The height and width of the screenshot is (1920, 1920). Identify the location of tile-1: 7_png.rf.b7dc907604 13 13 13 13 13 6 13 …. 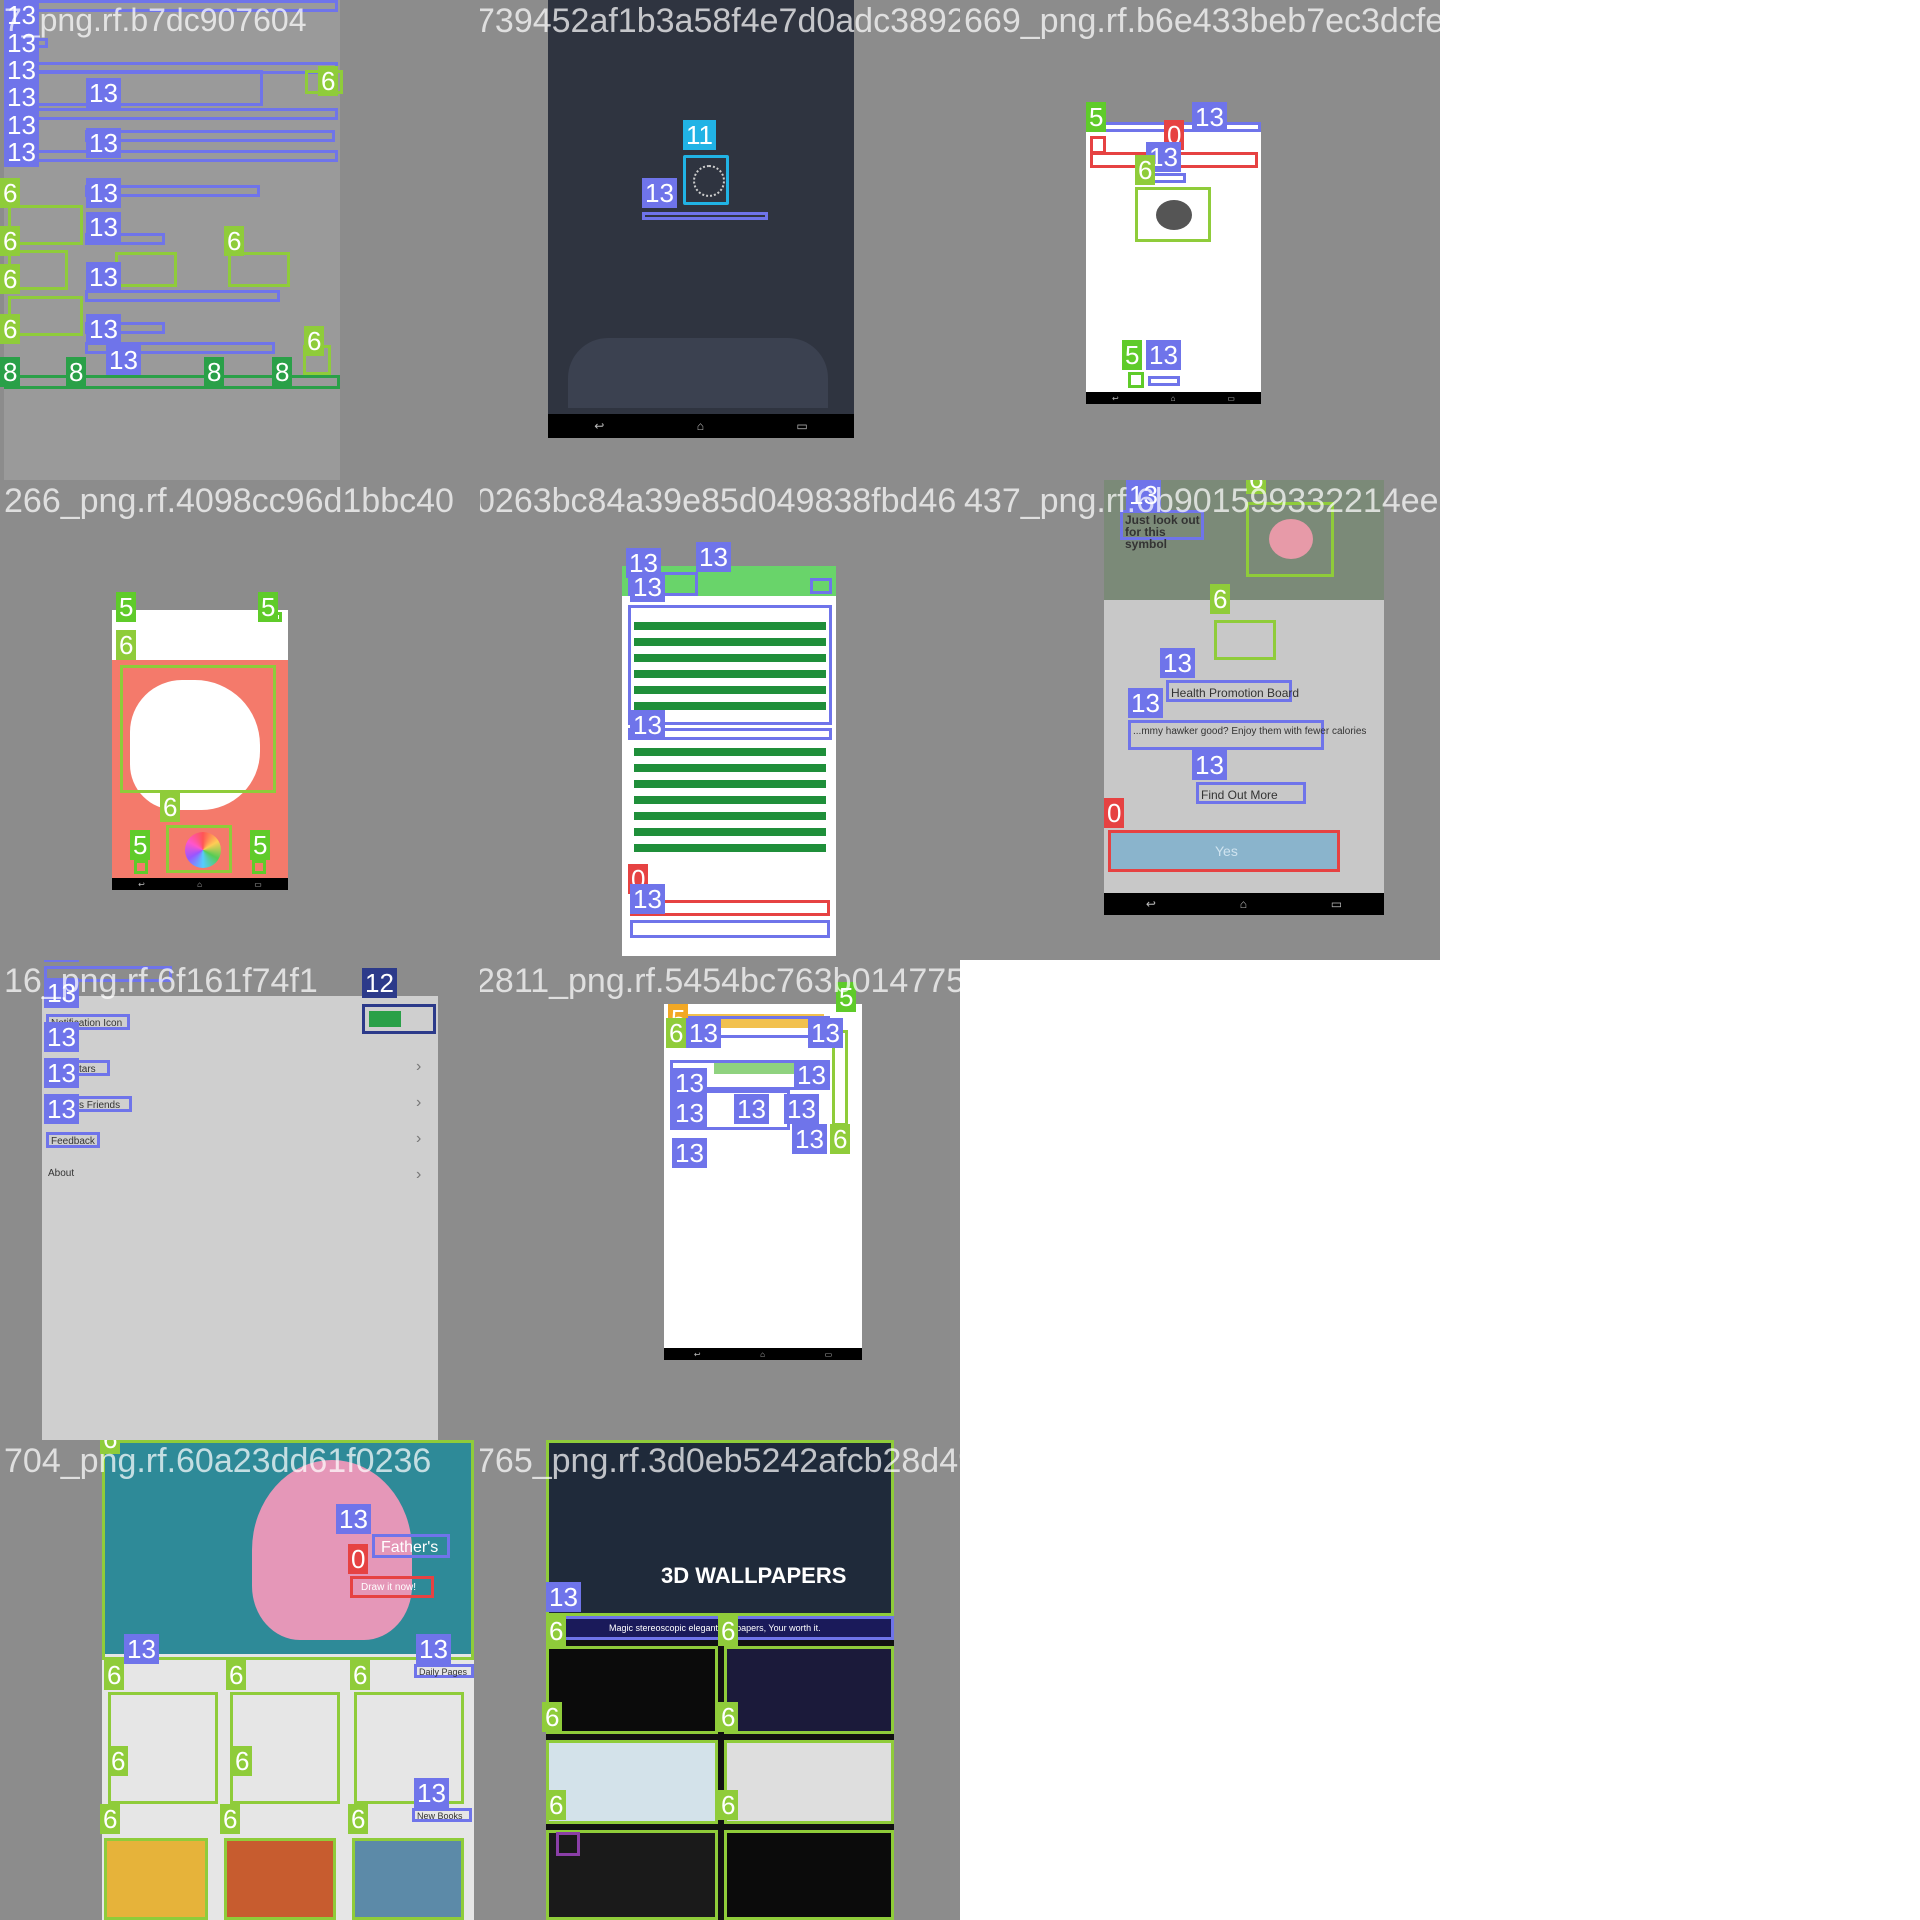
(240, 240).